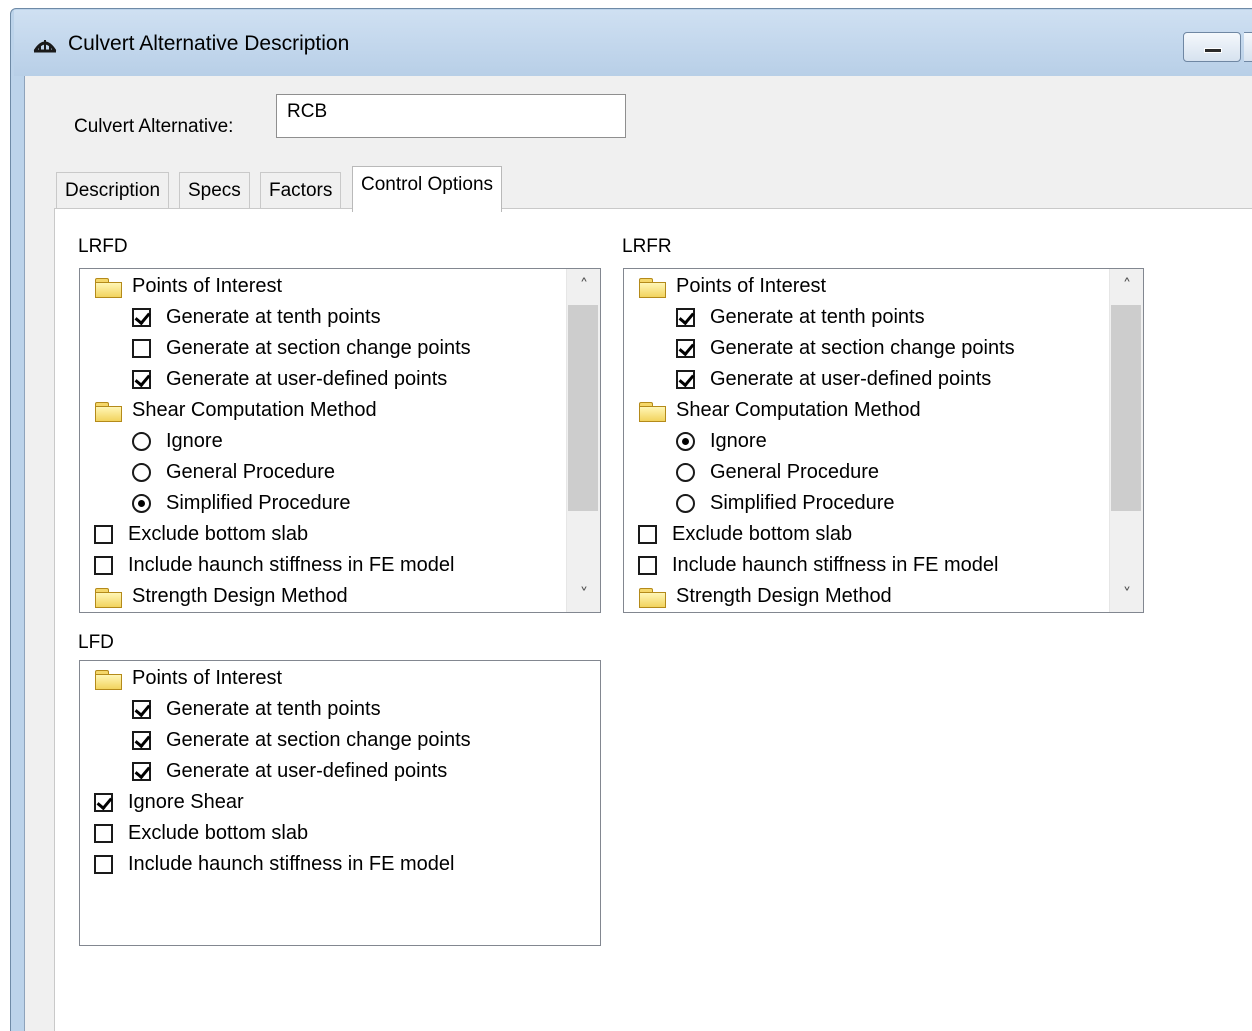  Describe the element at coordinates (214, 191) in the screenshot. I see `tab-specs: Specs` at that location.